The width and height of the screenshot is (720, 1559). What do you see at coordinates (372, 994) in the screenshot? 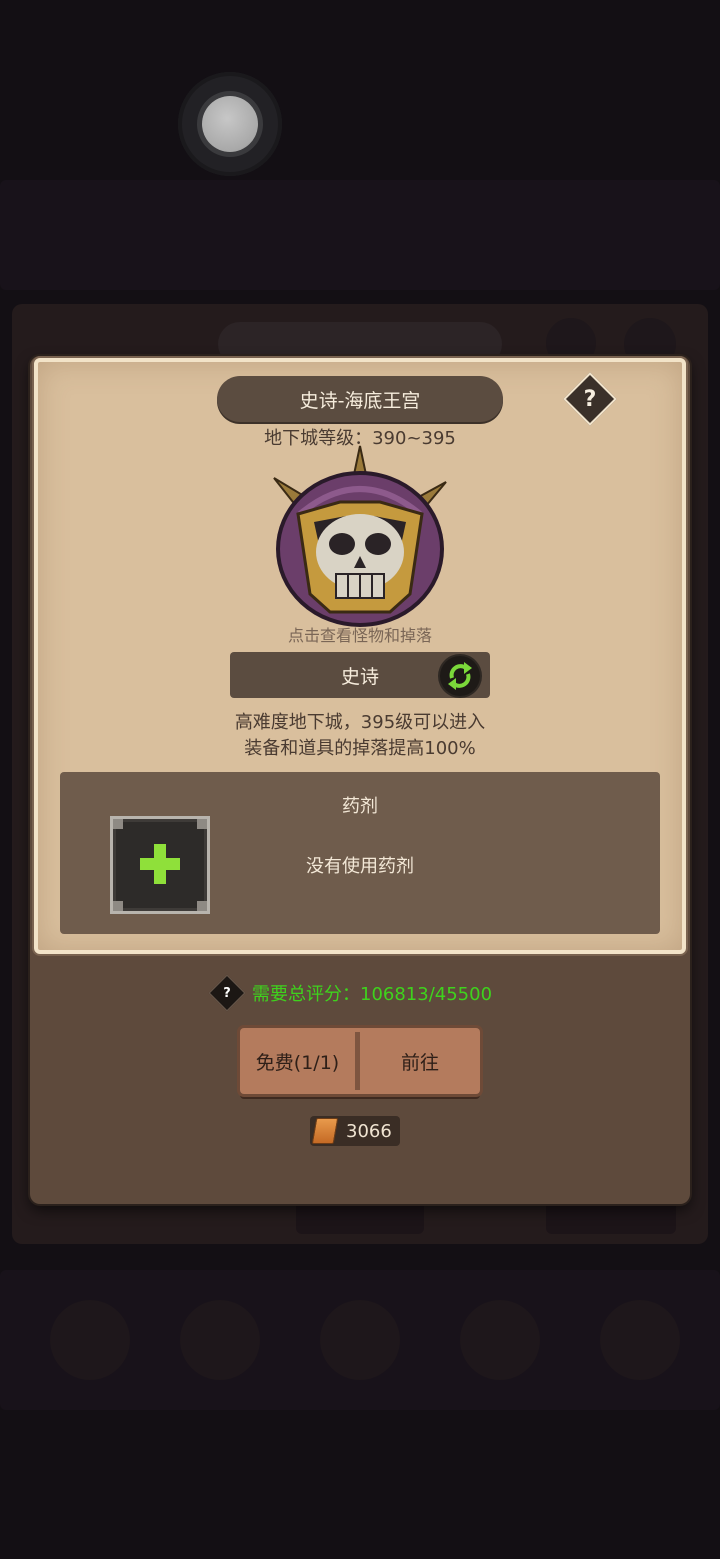
I see `score-requirement-text: 需要总评分：106813/45500` at bounding box center [372, 994].